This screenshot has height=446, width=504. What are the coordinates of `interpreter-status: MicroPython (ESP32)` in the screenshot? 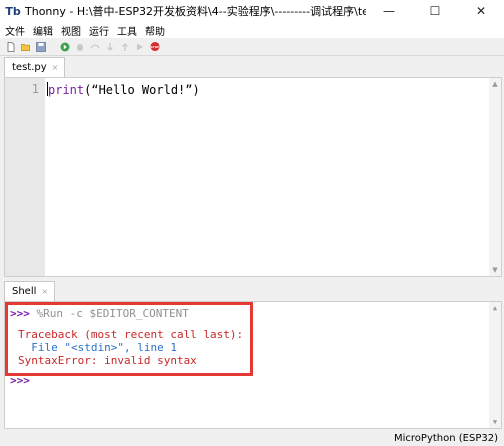 It's located at (446, 438).